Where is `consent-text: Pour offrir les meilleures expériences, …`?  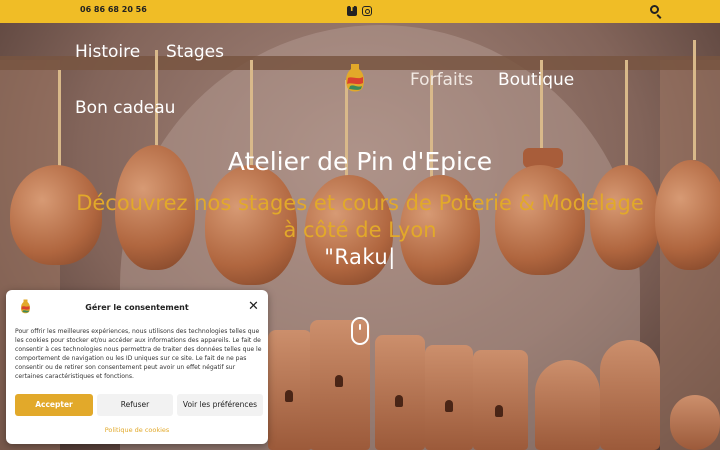
consent-text: Pour offrir les meilleures expériences, … is located at coordinates (138, 354).